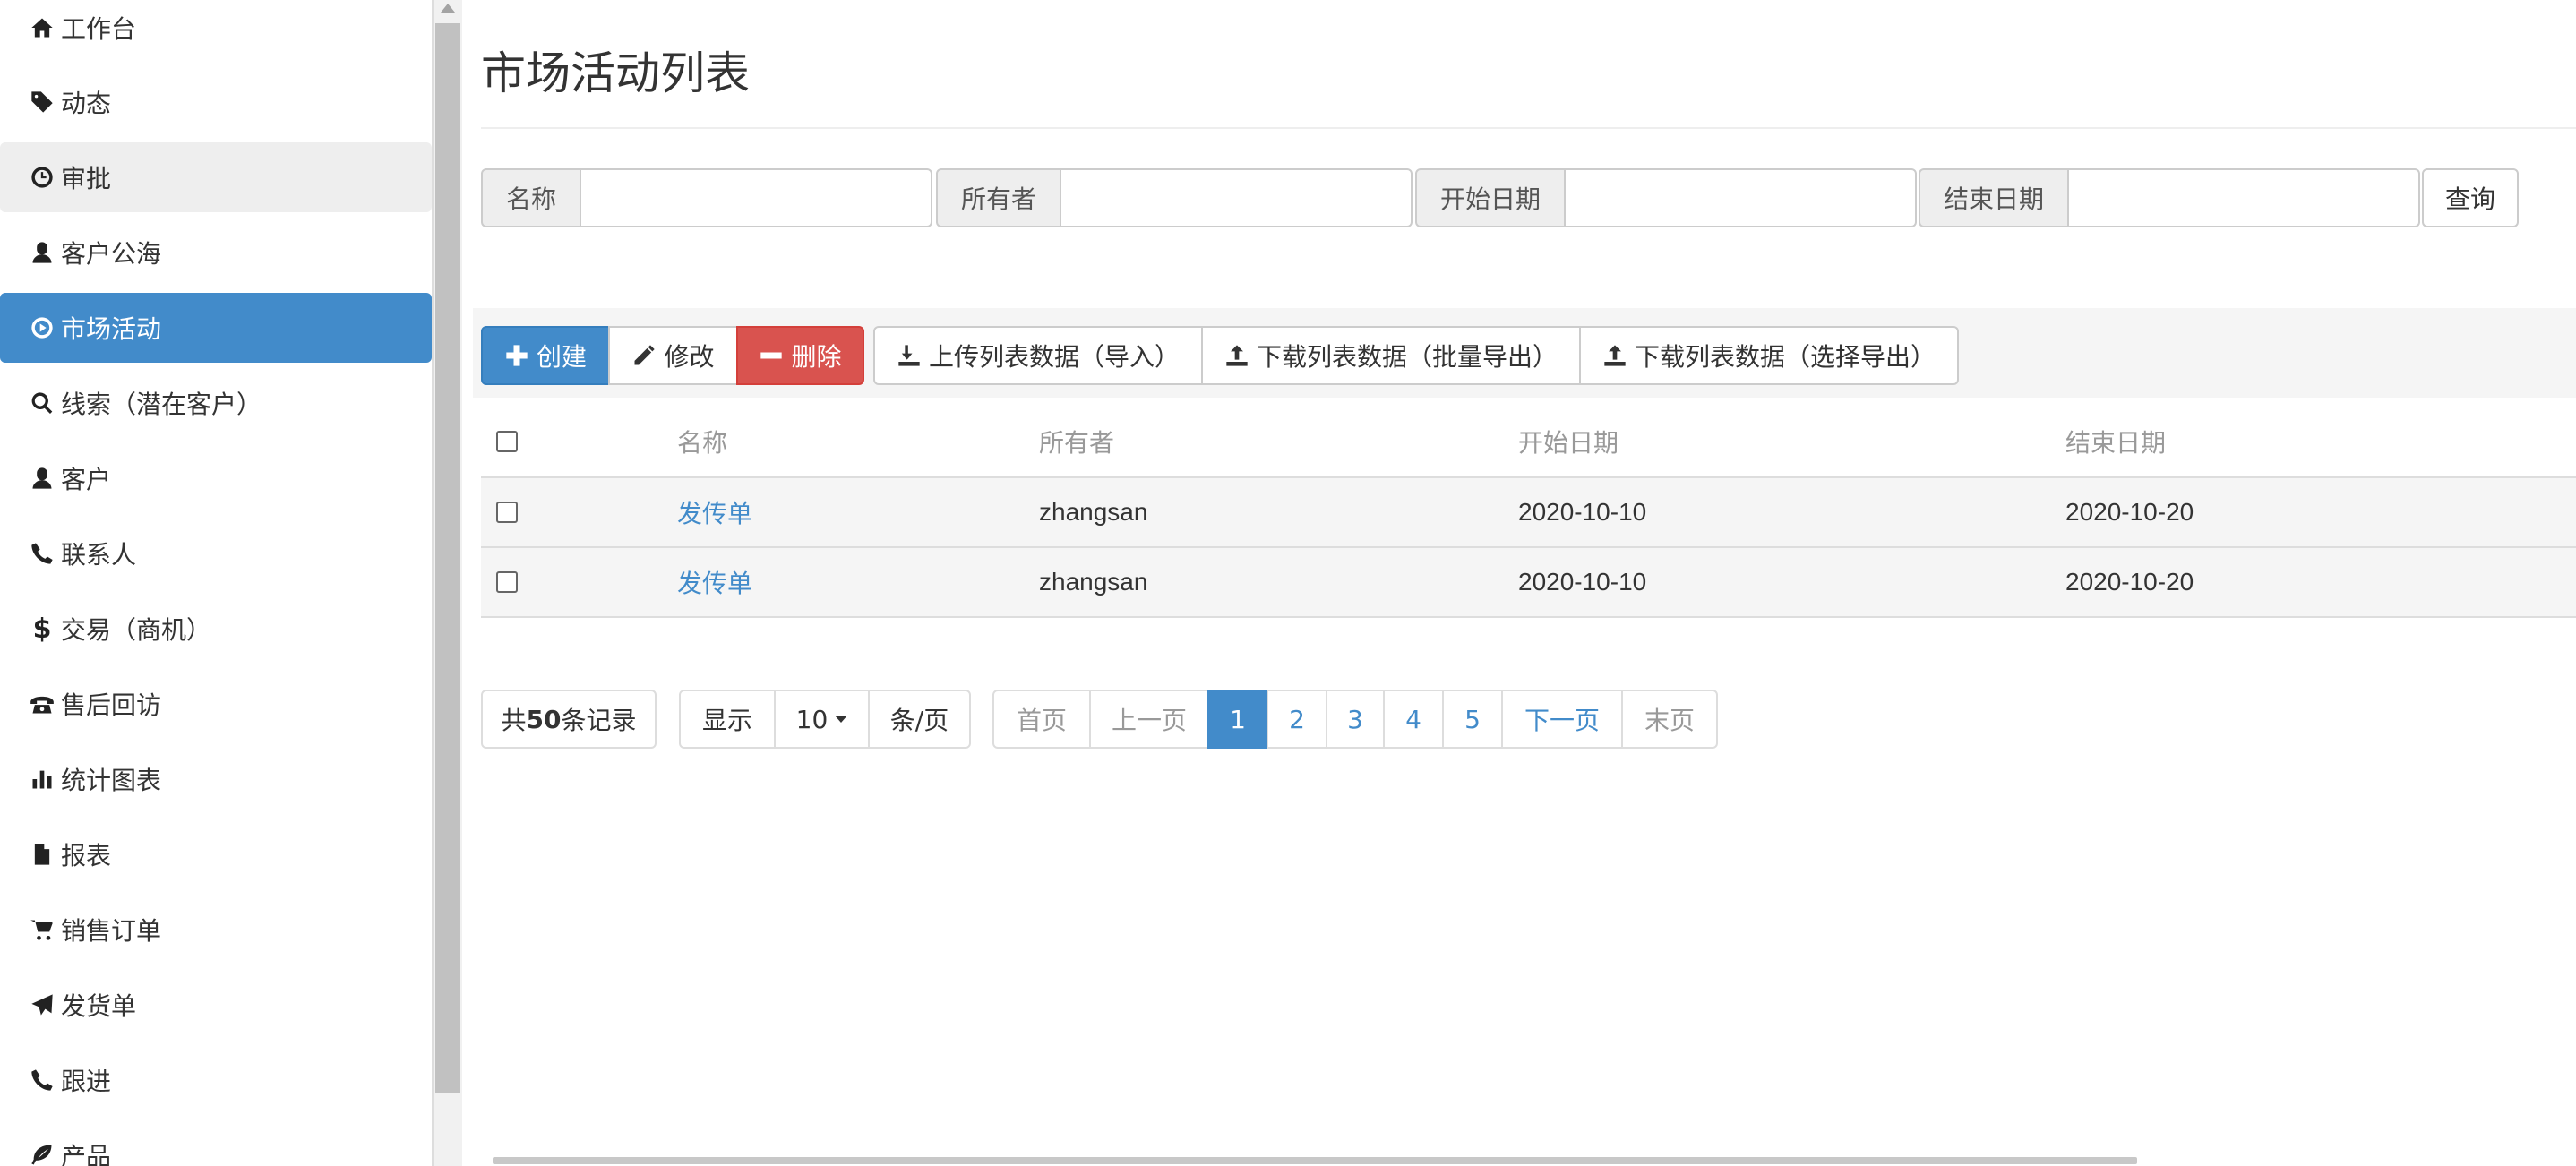  Describe the element at coordinates (727, 719) in the screenshot. I see `show-label: 显示` at that location.